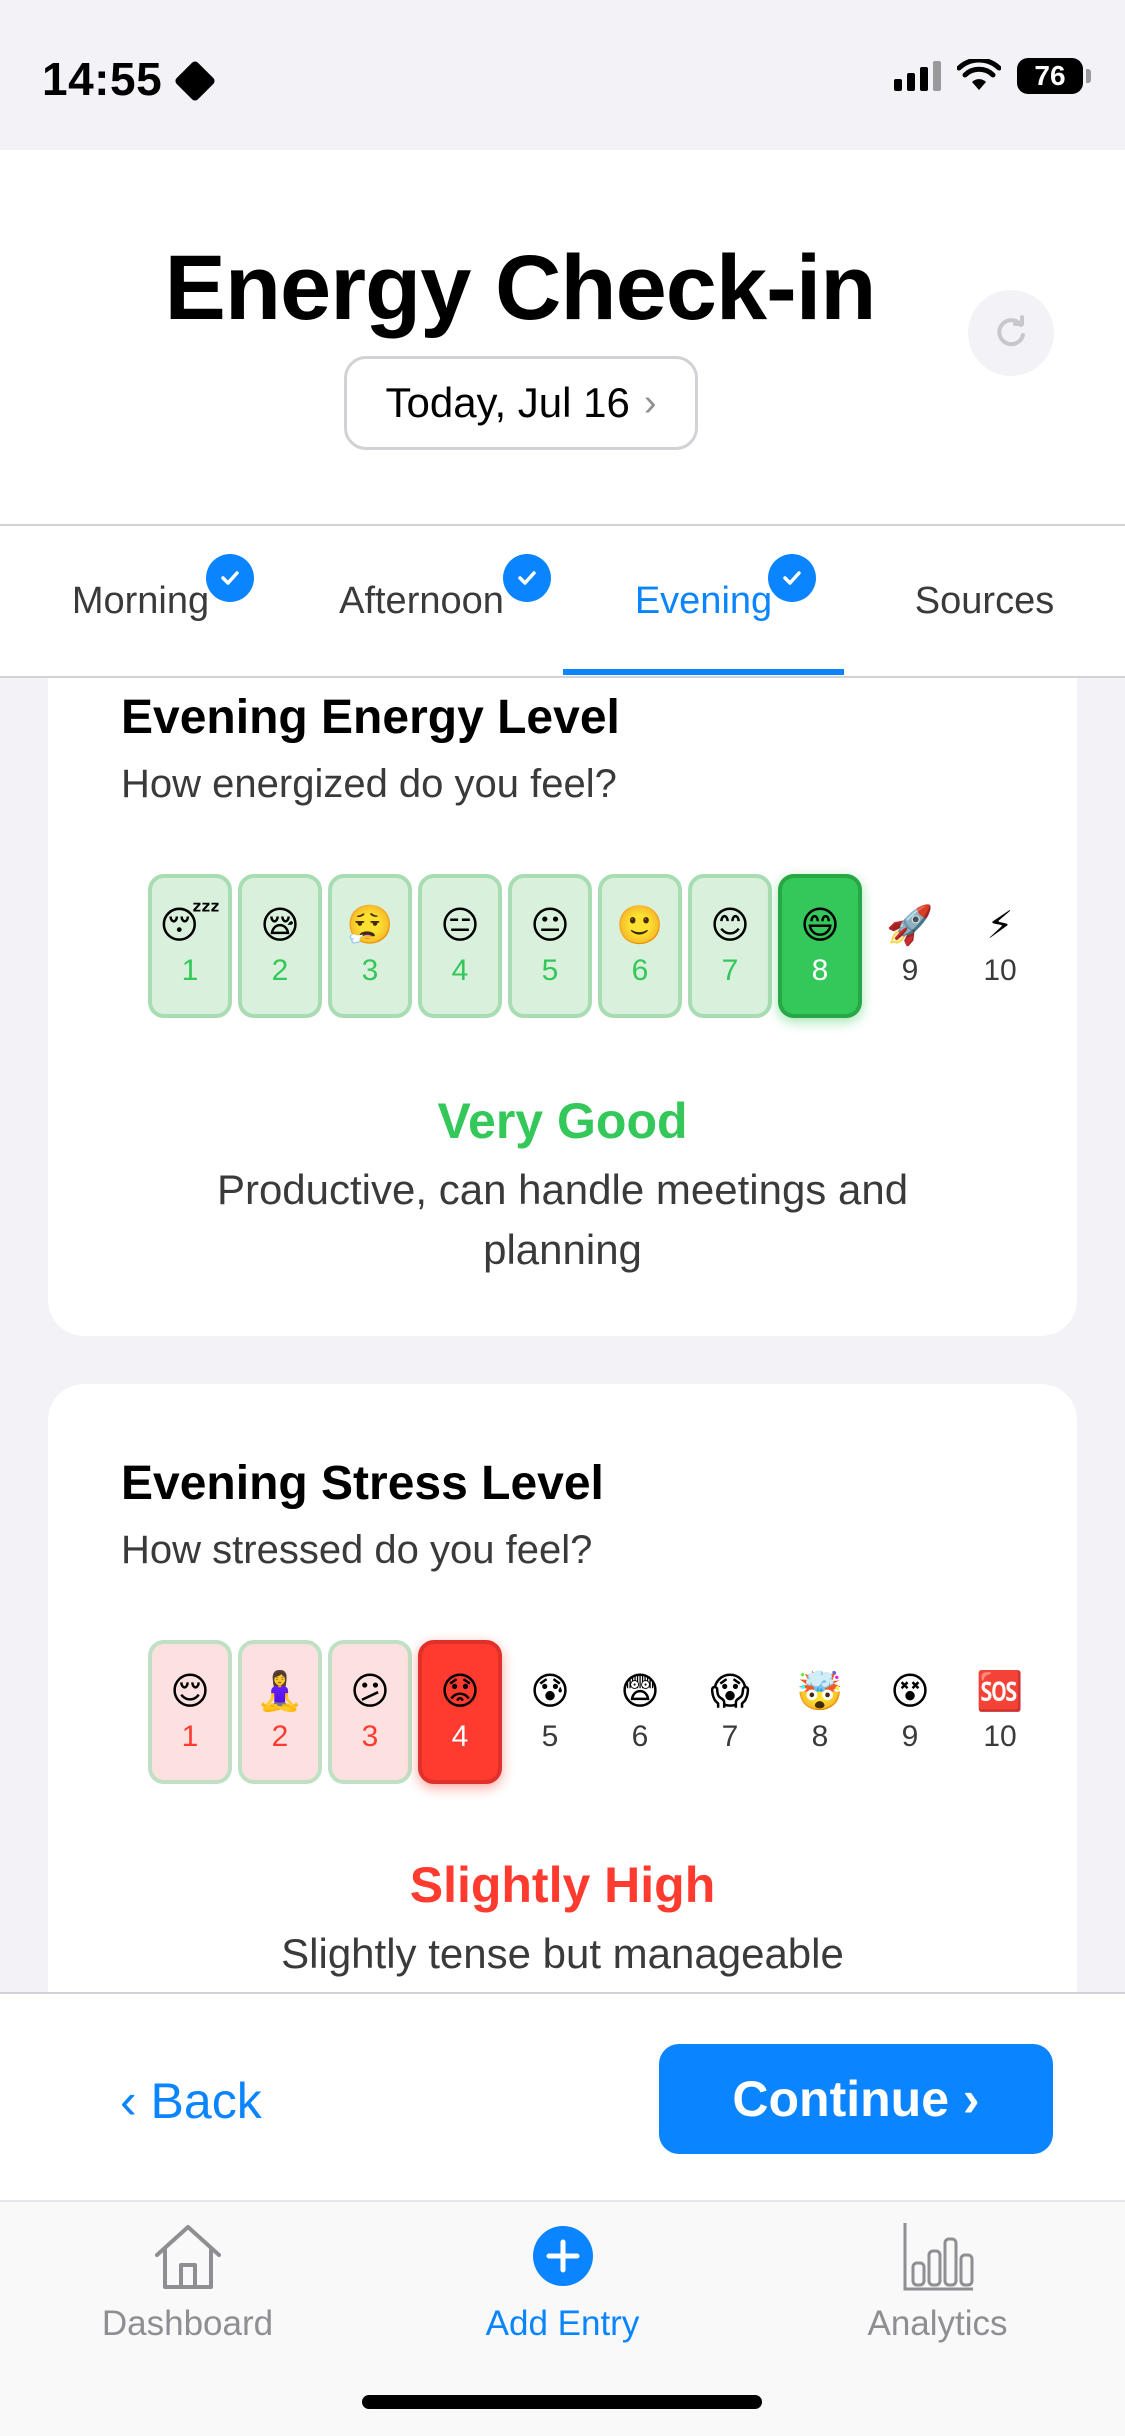  I want to click on stress-card-title: Evening Stress Level, so click(362, 1483).